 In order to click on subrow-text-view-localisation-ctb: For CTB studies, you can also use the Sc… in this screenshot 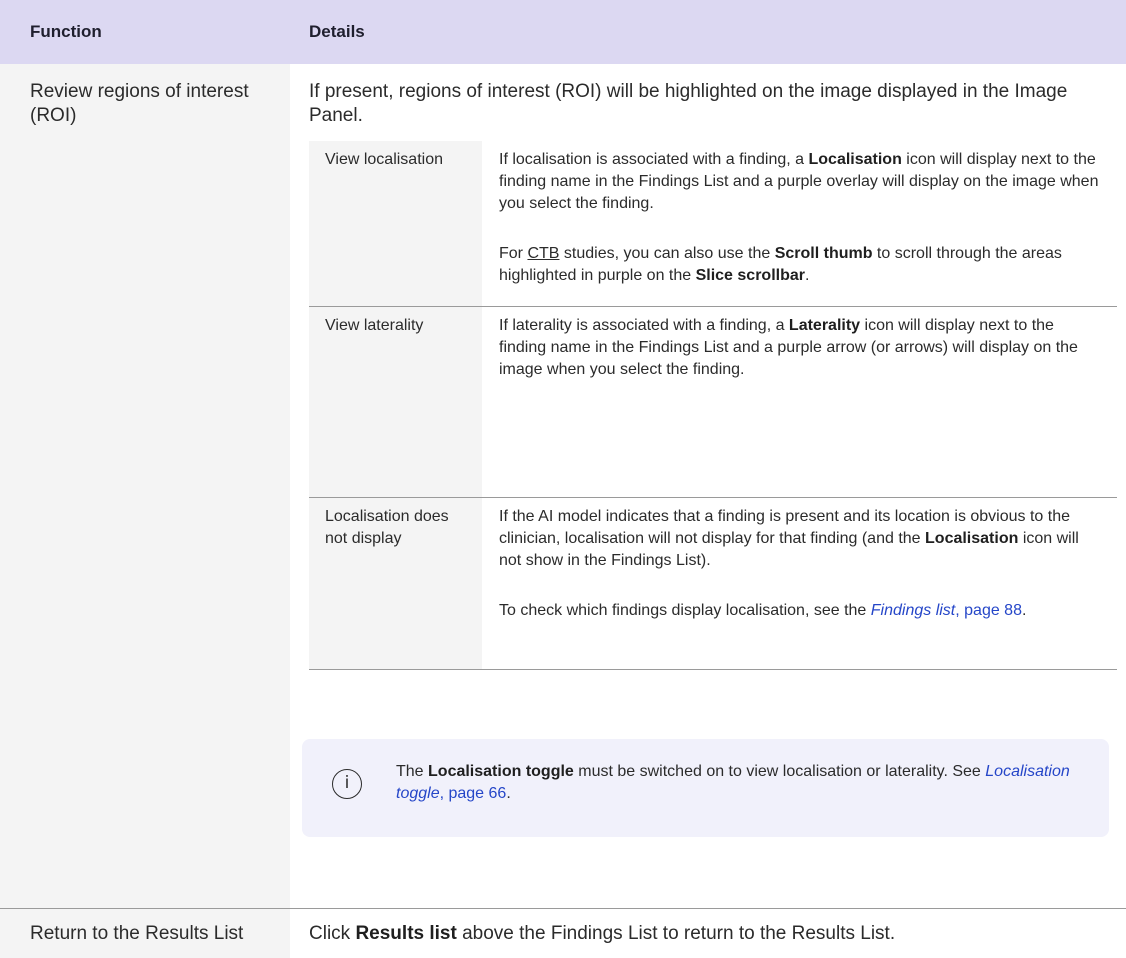, I will do `click(780, 264)`.